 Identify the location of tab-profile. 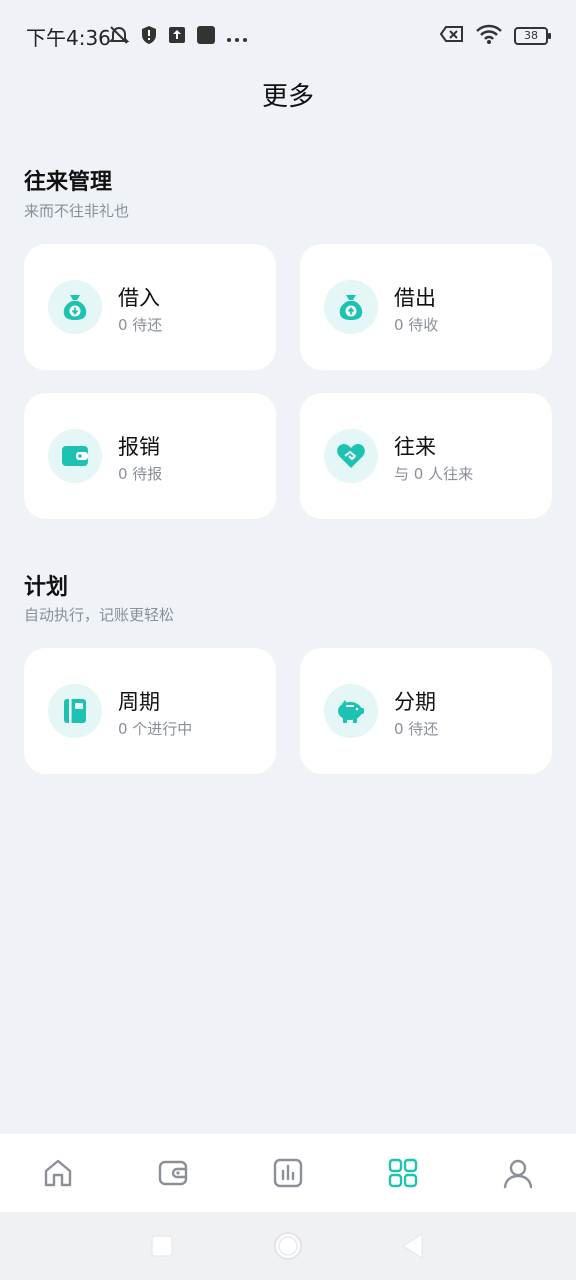
(518, 1173).